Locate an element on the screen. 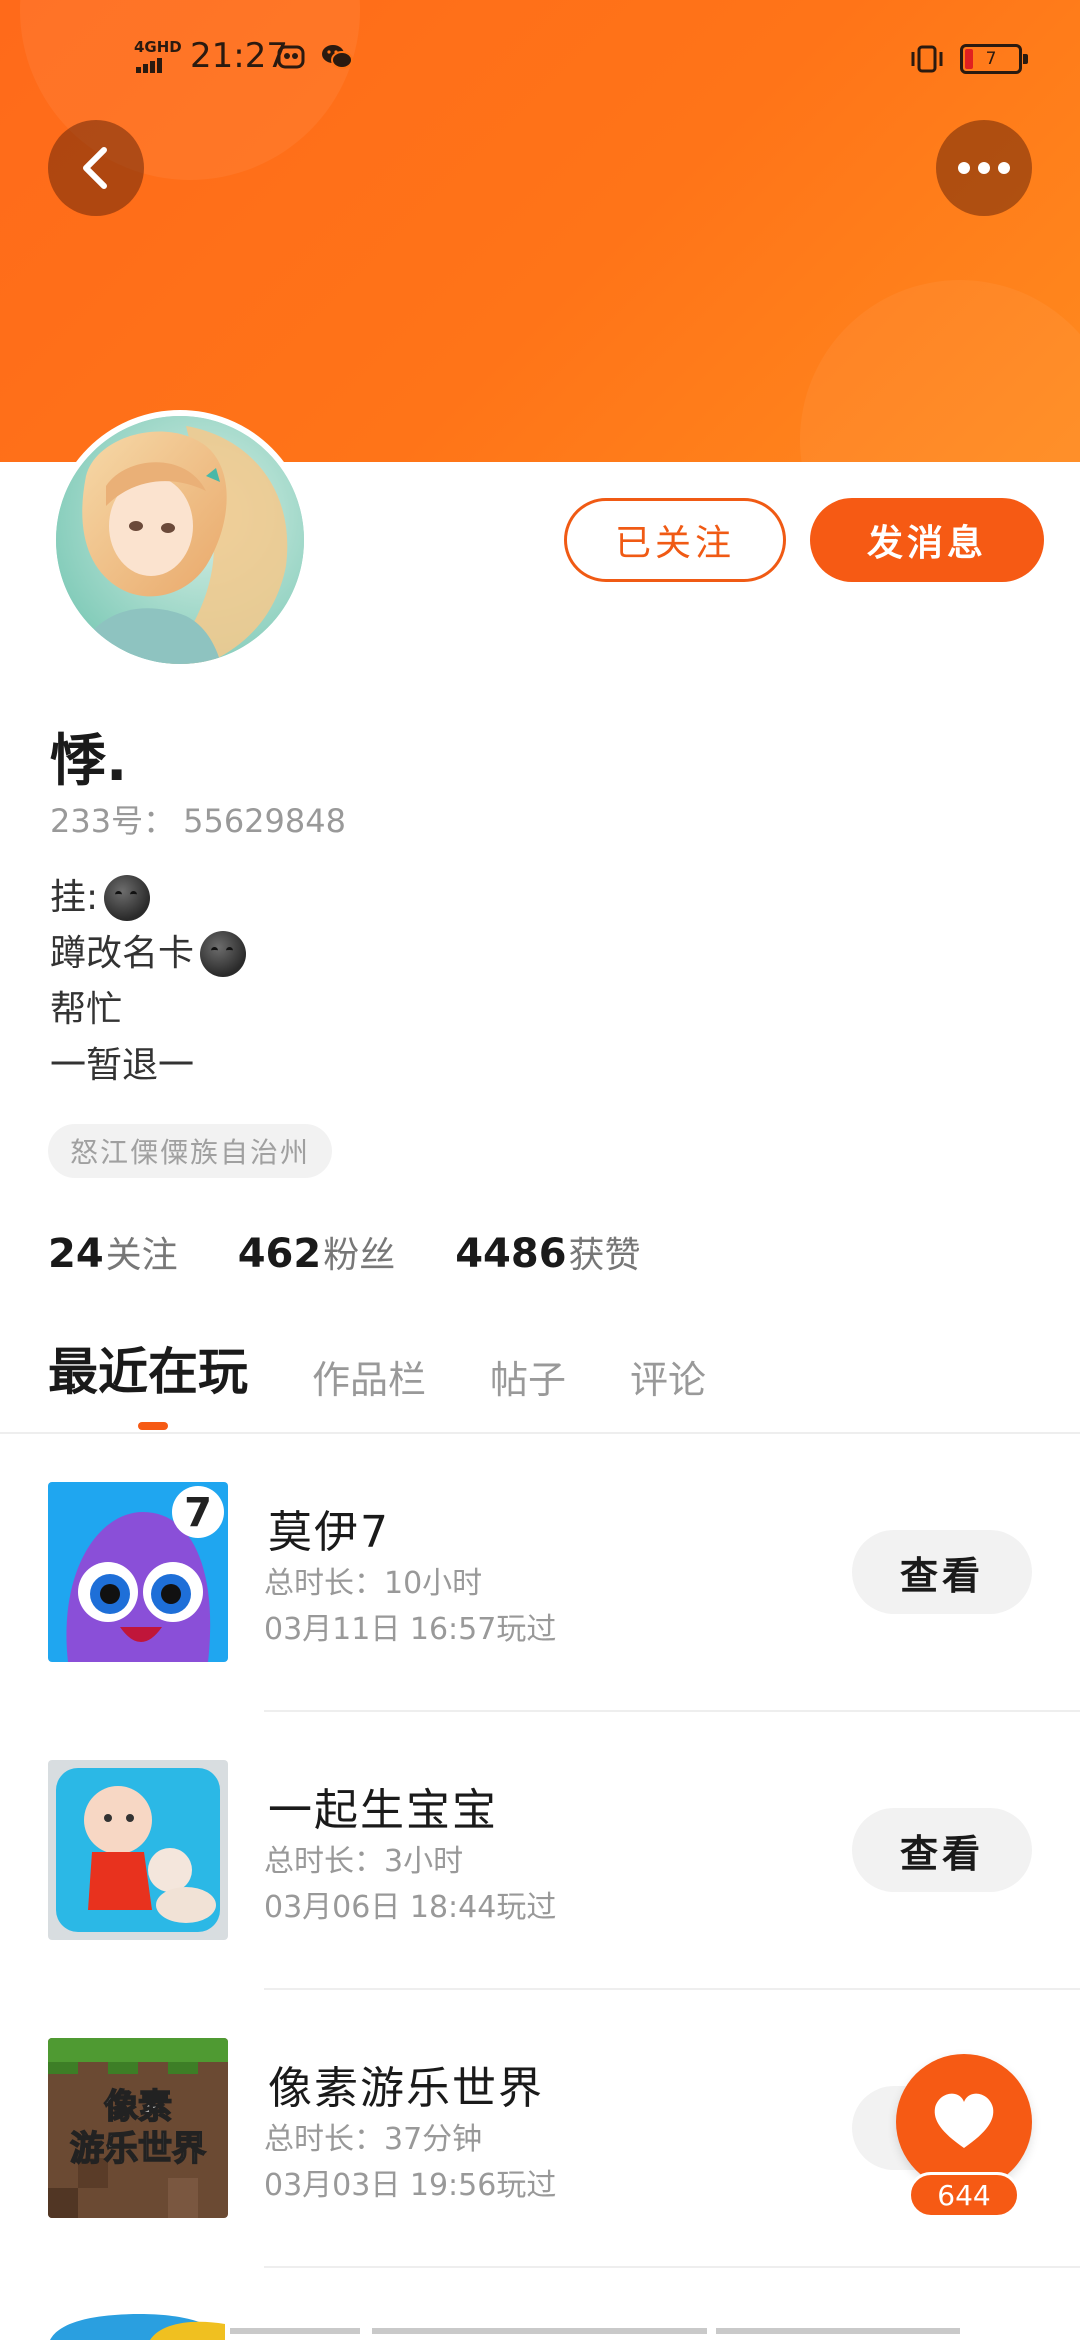 Image resolution: width=1080 pixels, height=2340 pixels. bio-line: 蹲改名卡 is located at coordinates (148, 954).